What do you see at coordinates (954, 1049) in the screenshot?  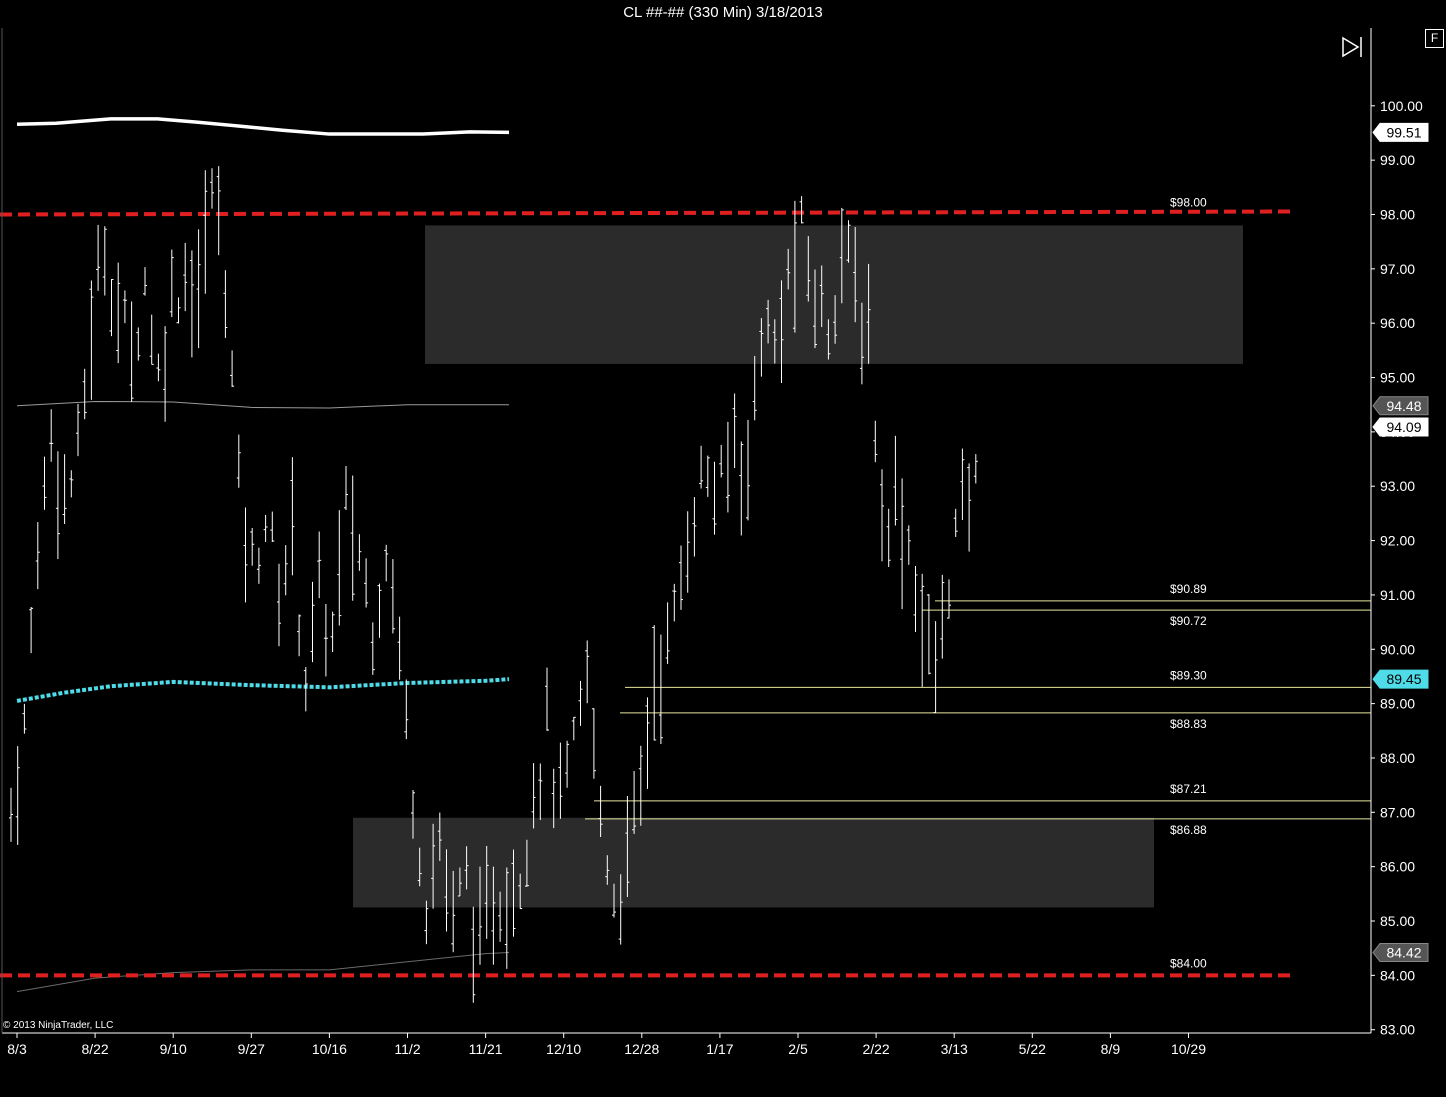 I see `x-tick-label: 3/13` at bounding box center [954, 1049].